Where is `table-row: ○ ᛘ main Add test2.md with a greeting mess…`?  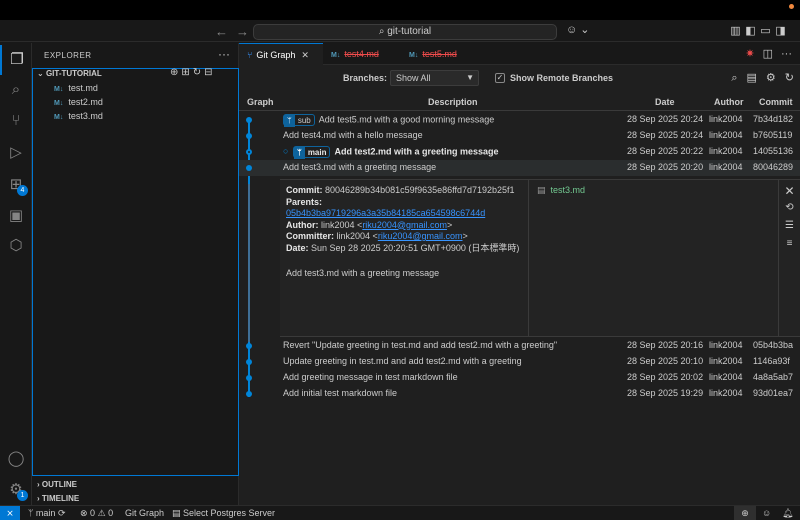 table-row: ○ ᛘ main Add test2.md with a greeting mess… is located at coordinates (519, 152).